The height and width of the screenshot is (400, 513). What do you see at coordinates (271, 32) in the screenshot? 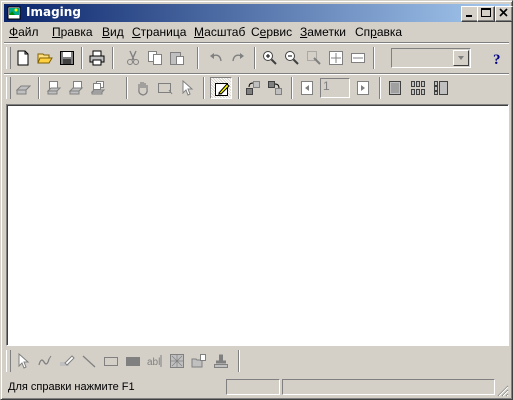
I see `menu-tools: Сервис` at bounding box center [271, 32].